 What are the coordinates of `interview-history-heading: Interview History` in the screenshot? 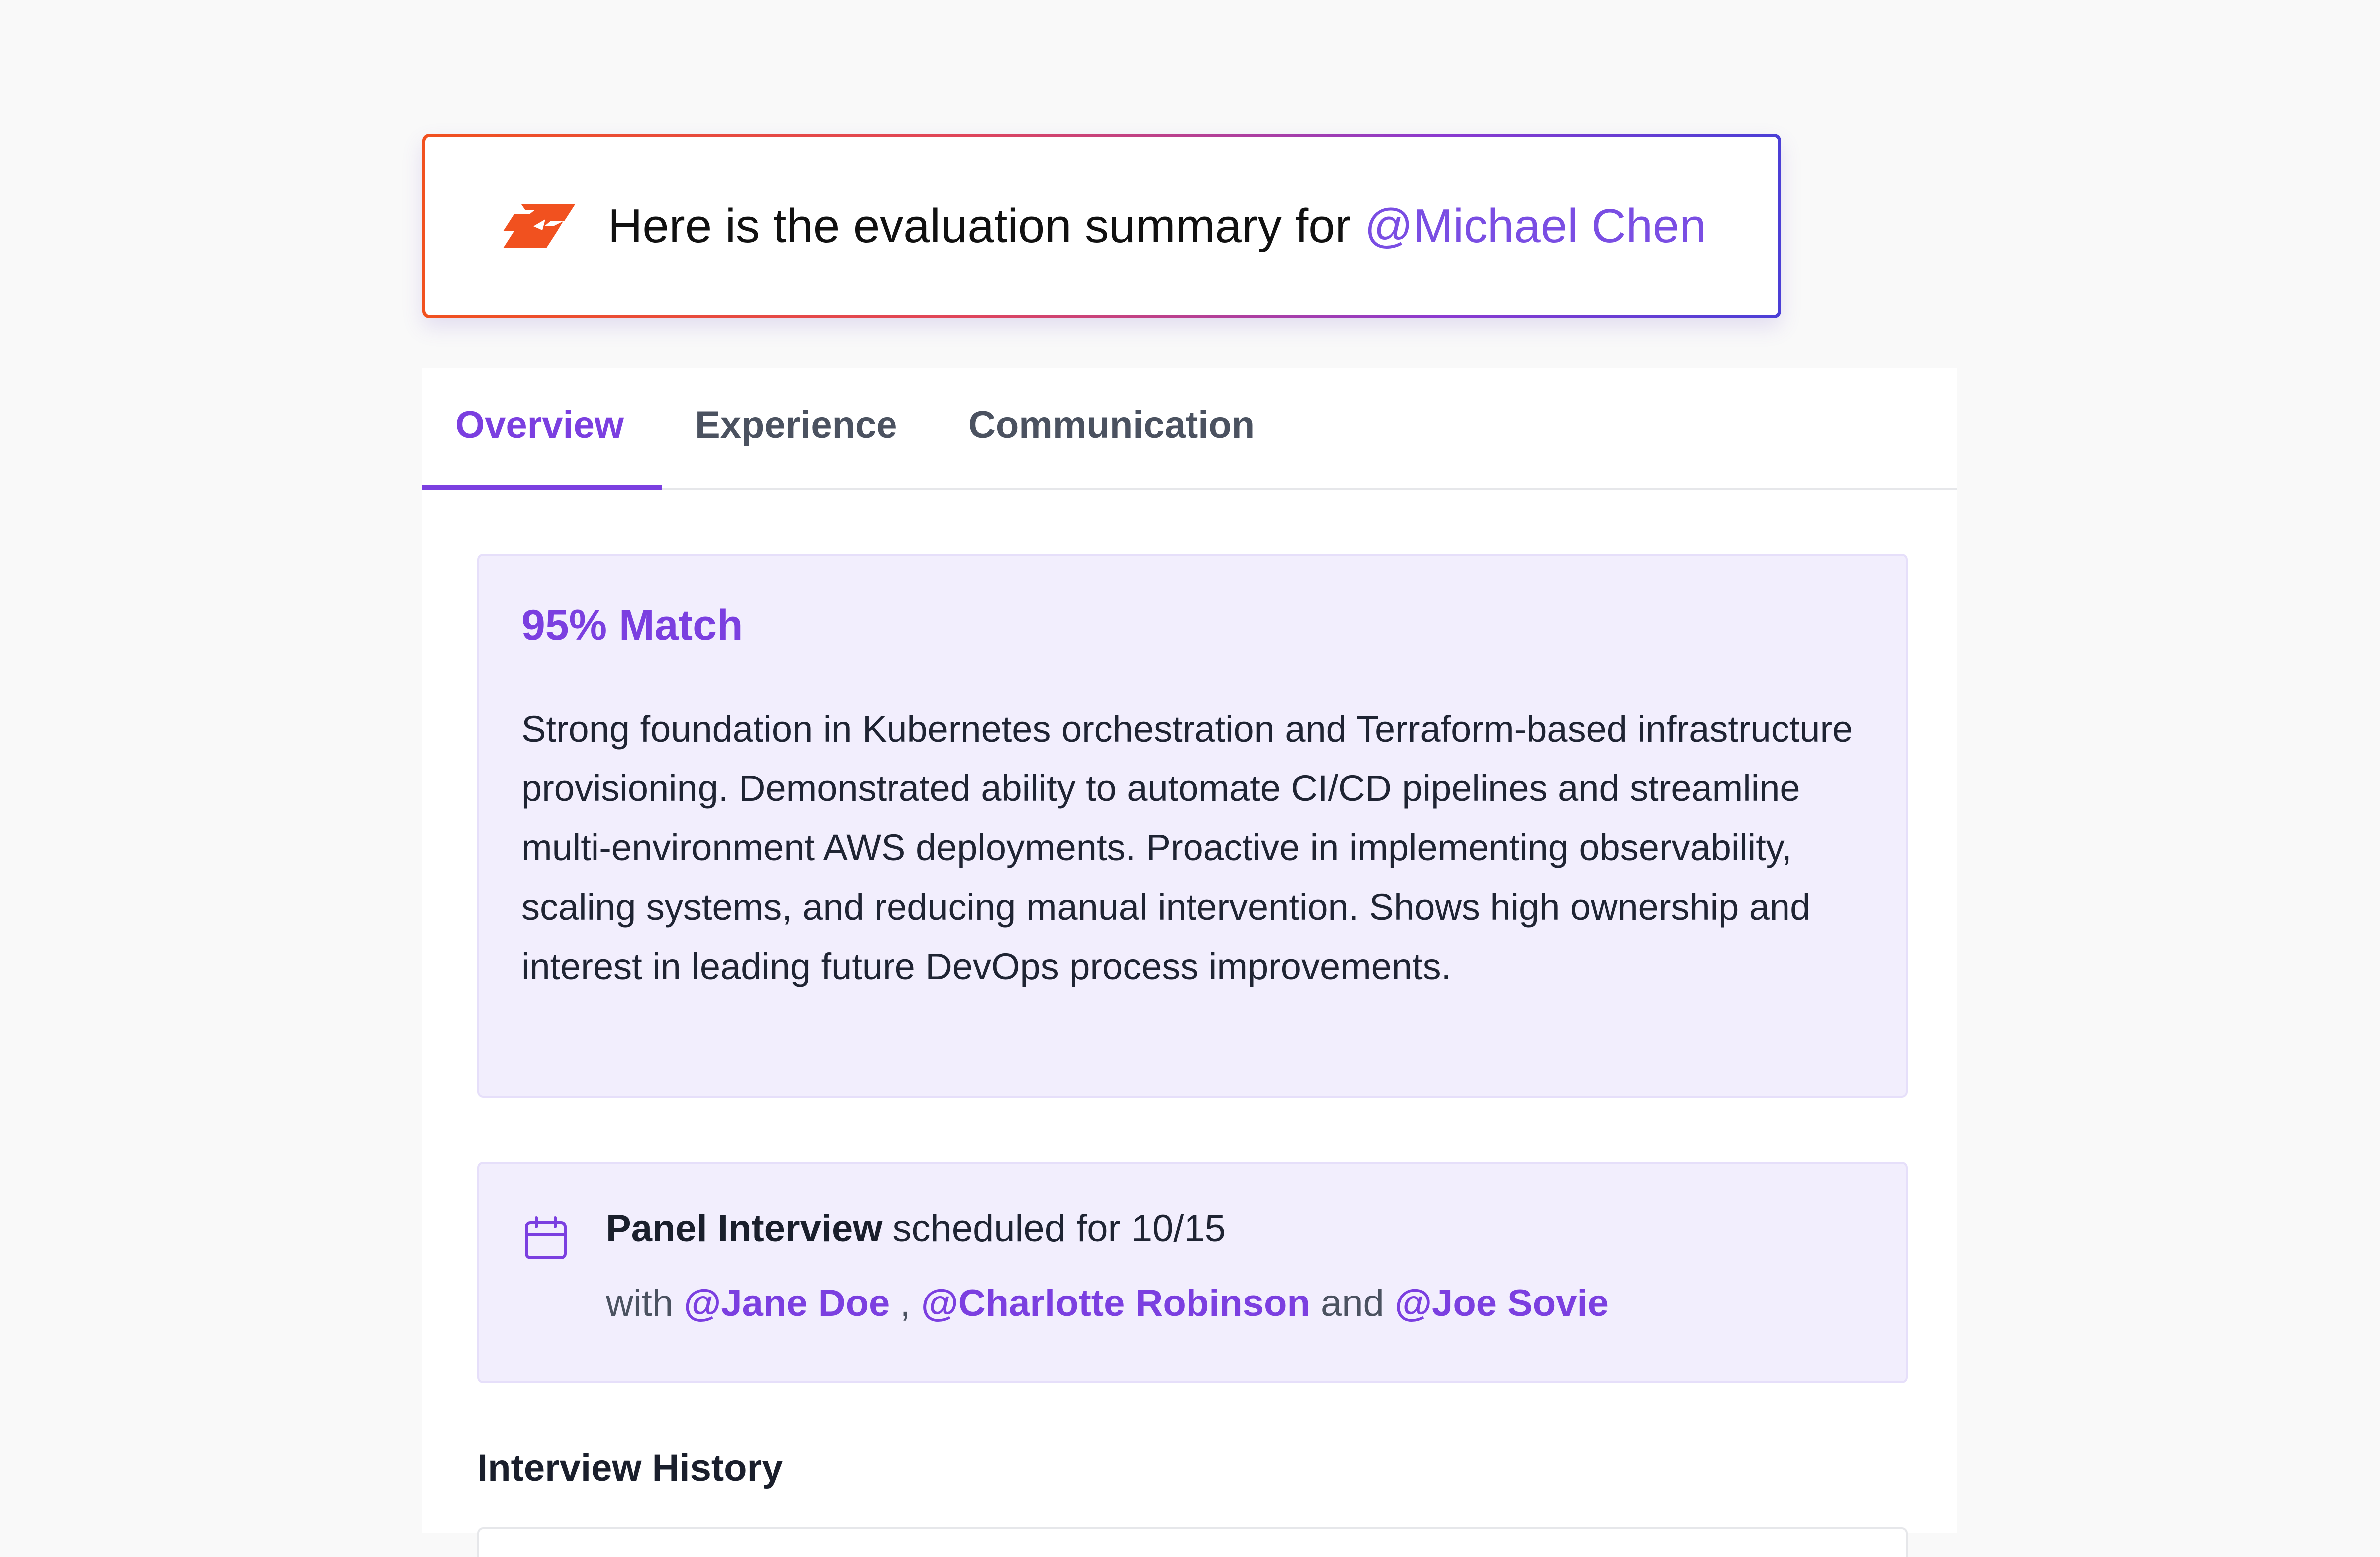 It's located at (630, 1468).